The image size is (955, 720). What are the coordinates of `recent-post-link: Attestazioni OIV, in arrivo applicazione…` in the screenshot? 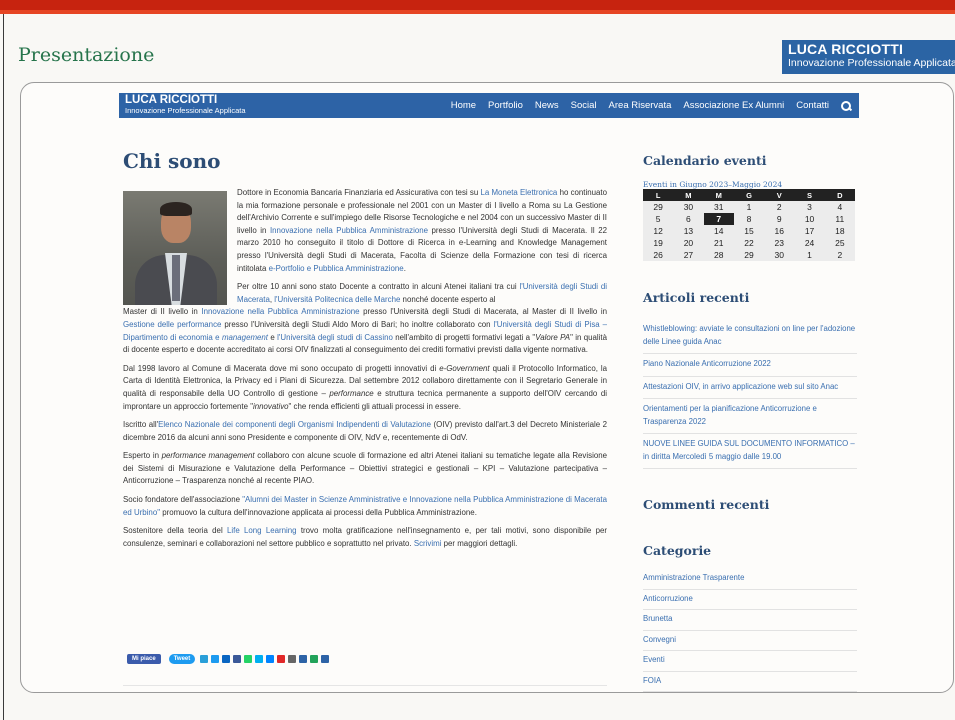 It's located at (750, 388).